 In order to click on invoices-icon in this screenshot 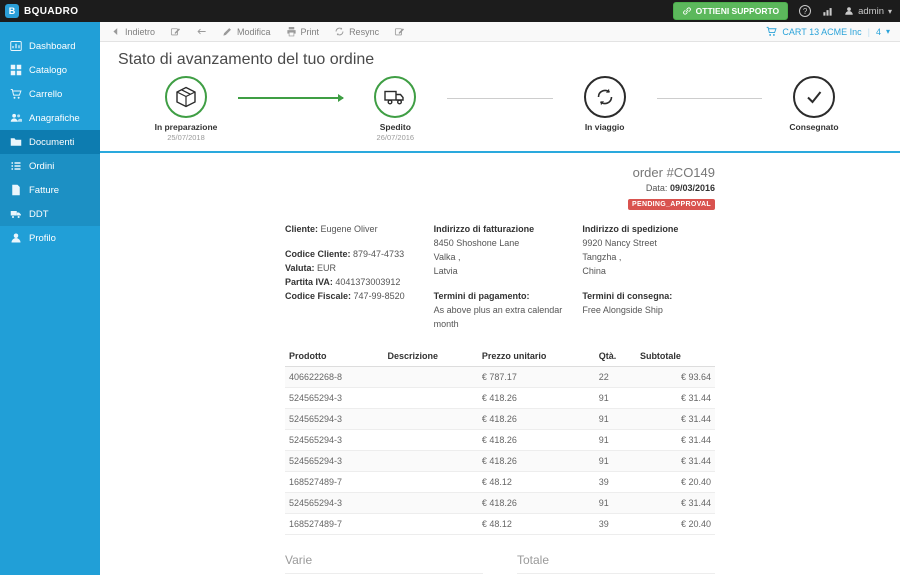, I will do `click(16, 190)`.